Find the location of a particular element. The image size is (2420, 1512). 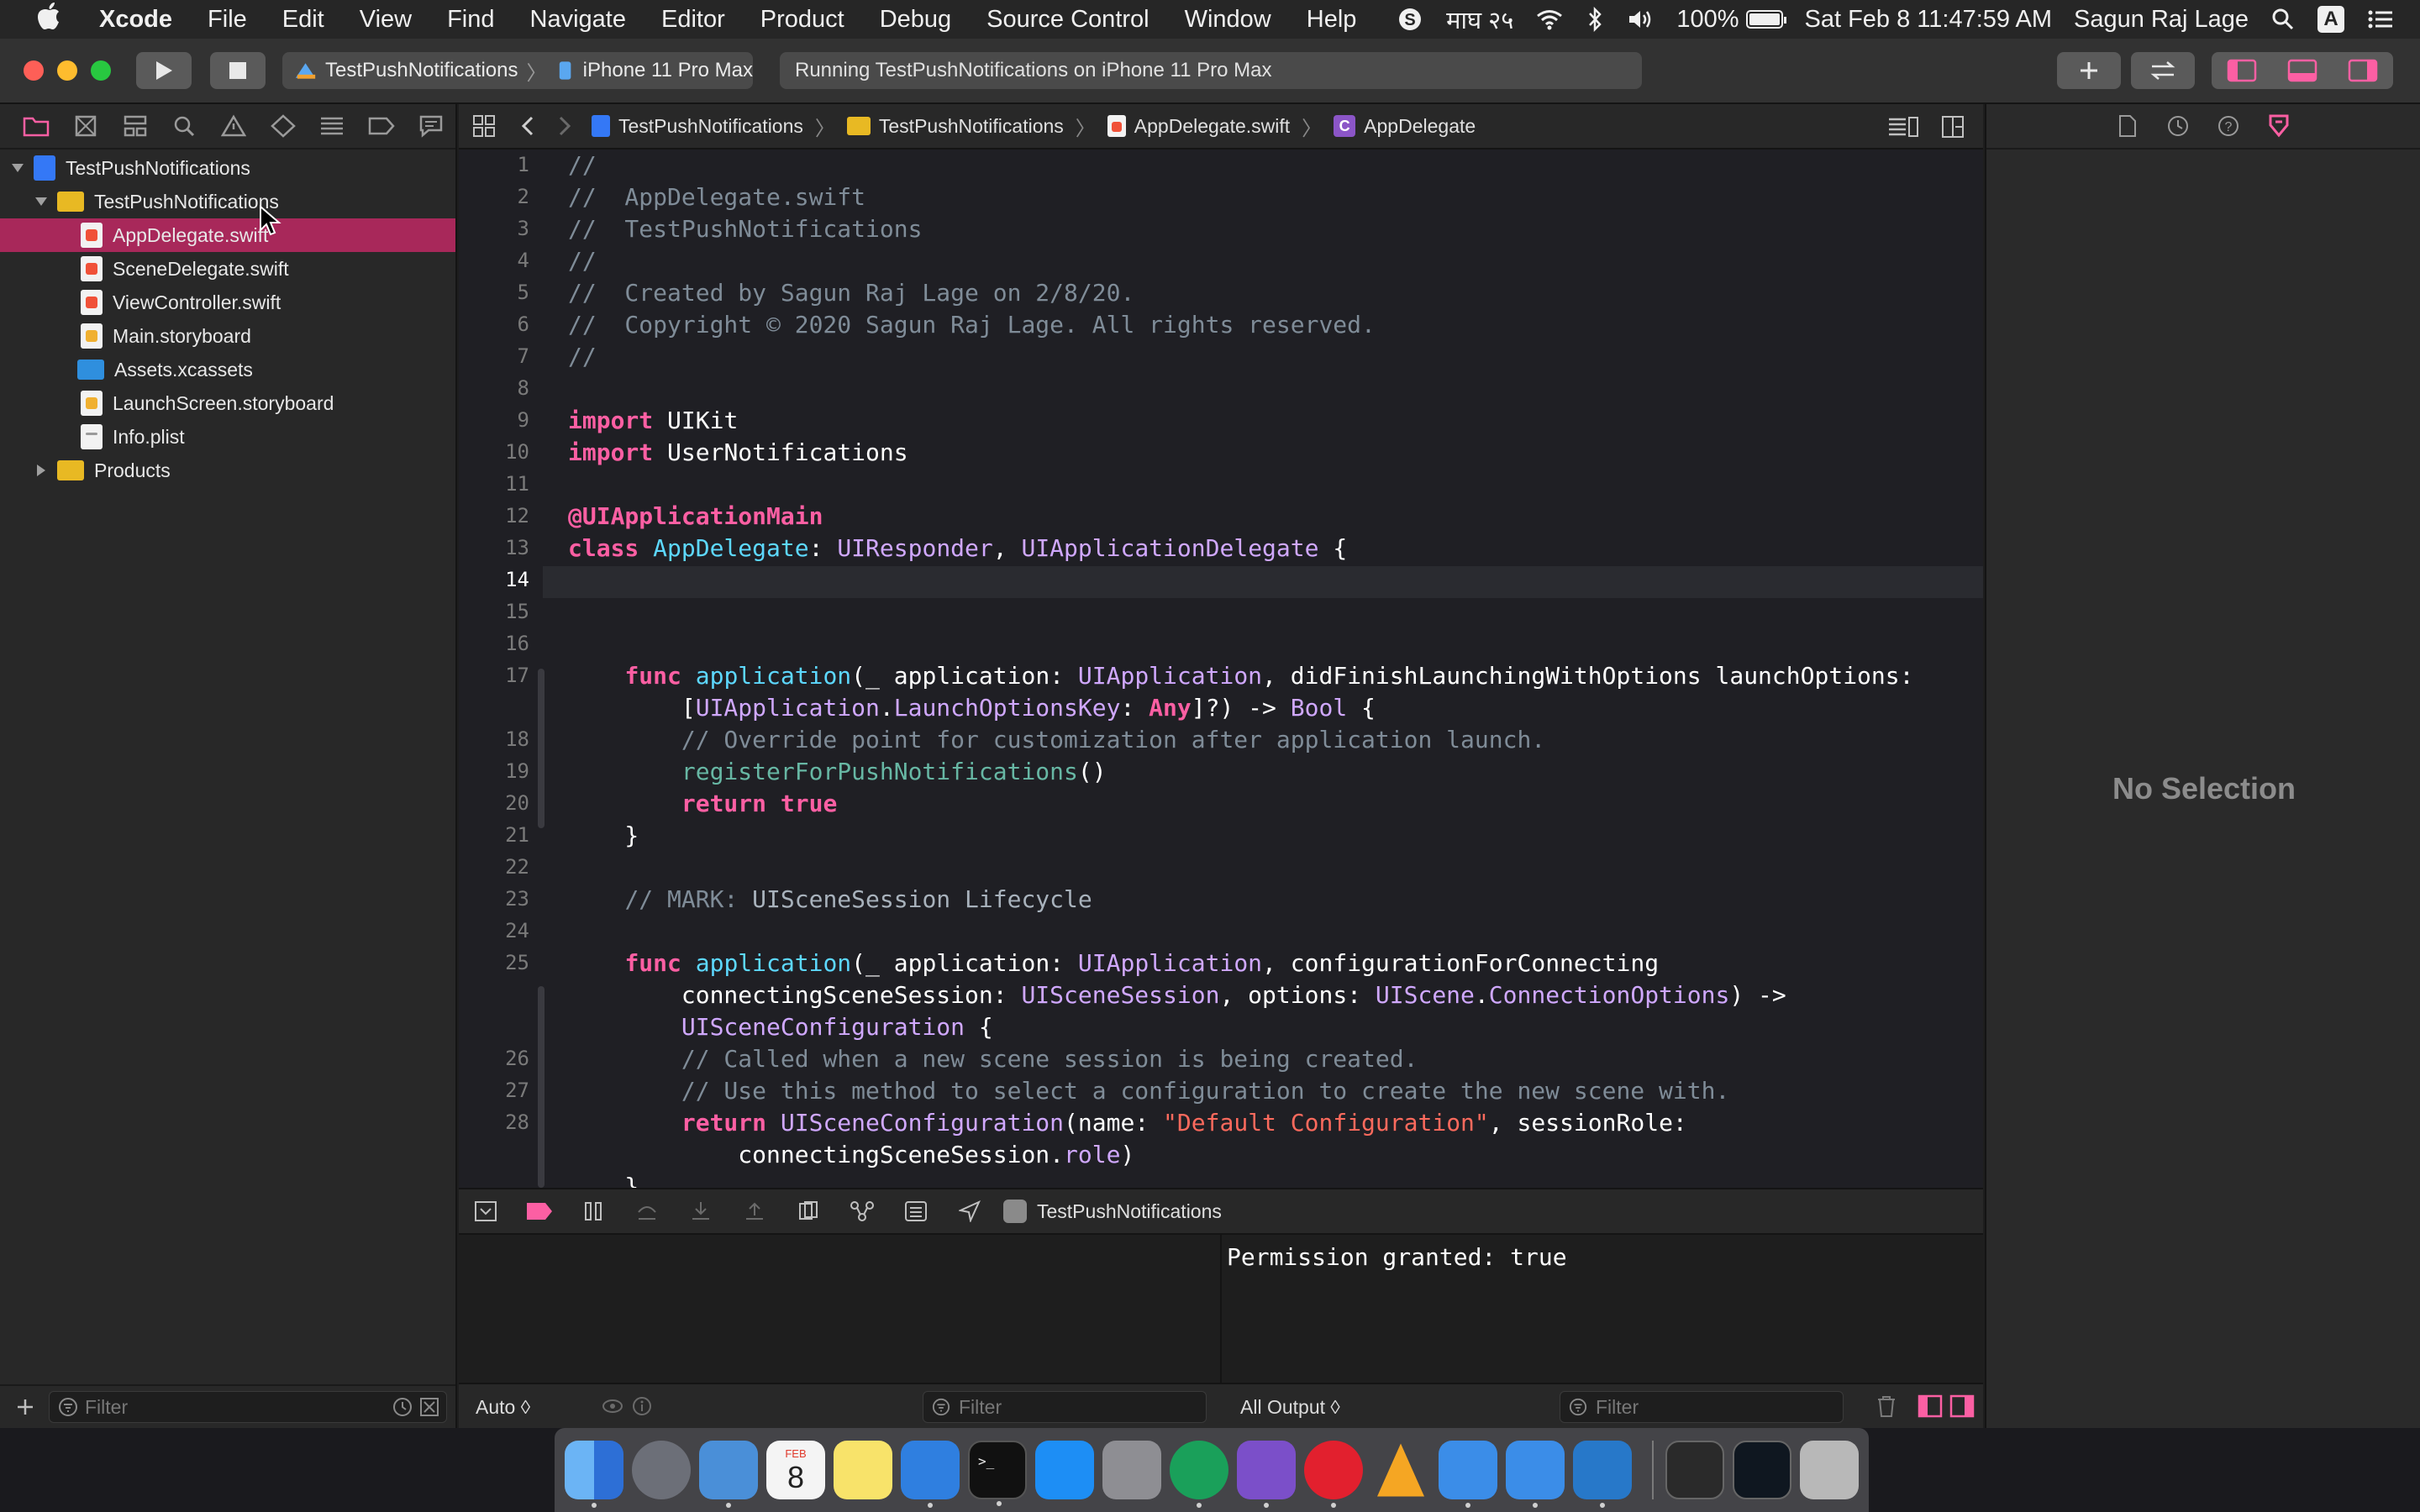

print-description-icon is located at coordinates (642, 1408).